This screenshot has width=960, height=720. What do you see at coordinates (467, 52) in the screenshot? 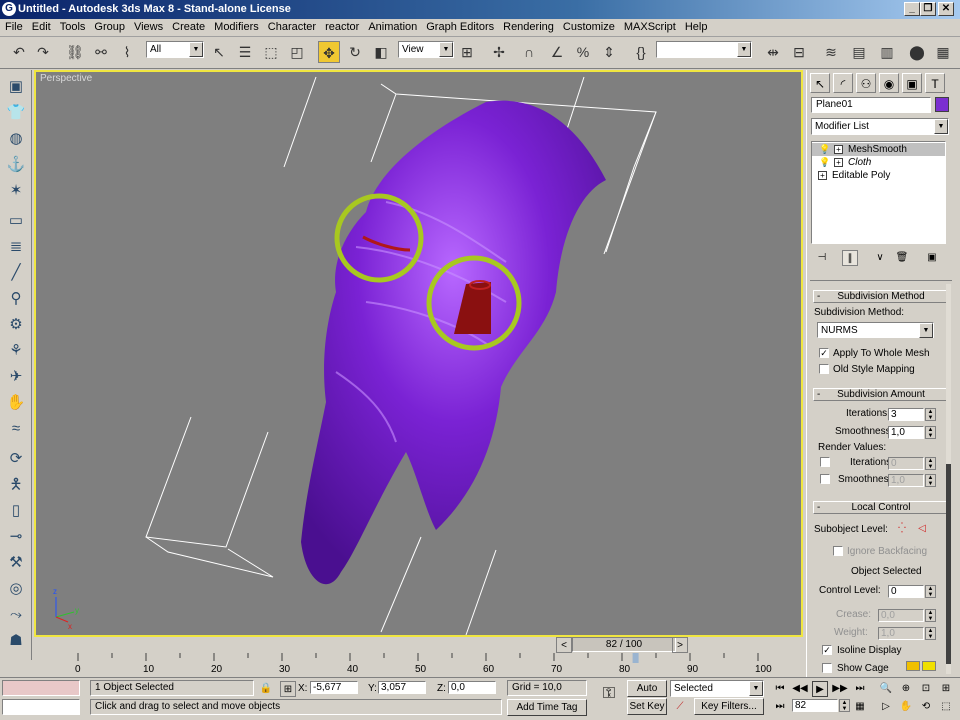
I see `pivot-center-icon: ⊞` at bounding box center [467, 52].